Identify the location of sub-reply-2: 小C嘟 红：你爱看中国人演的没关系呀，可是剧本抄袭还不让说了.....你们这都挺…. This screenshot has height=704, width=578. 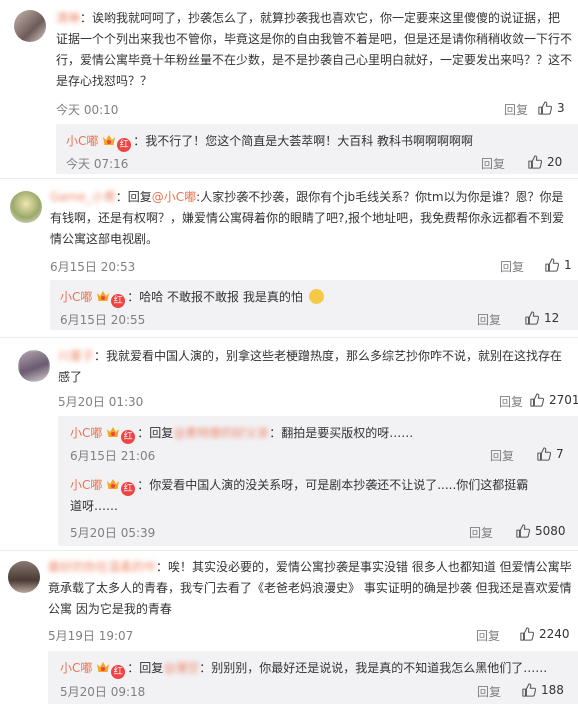
(299, 495).